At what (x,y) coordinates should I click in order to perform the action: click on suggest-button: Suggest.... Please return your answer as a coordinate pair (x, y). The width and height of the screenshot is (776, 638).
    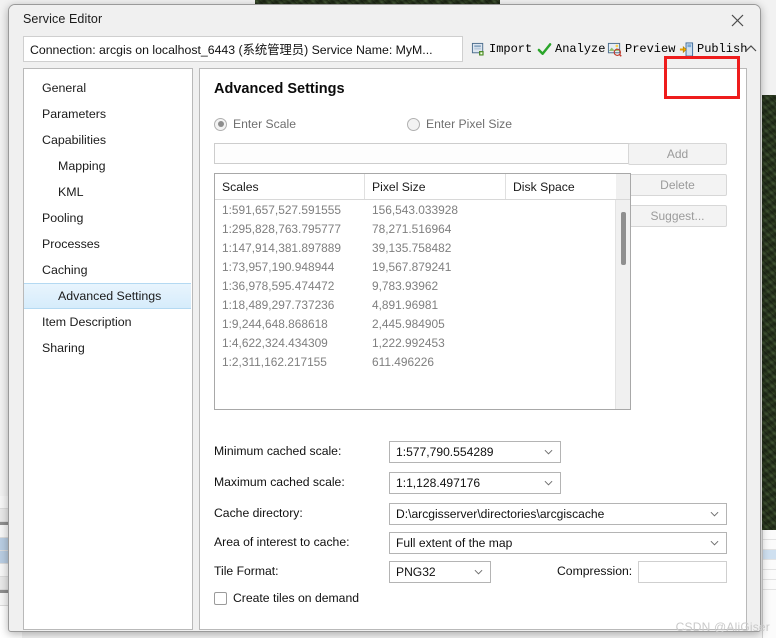
    Looking at the image, I should click on (677, 216).